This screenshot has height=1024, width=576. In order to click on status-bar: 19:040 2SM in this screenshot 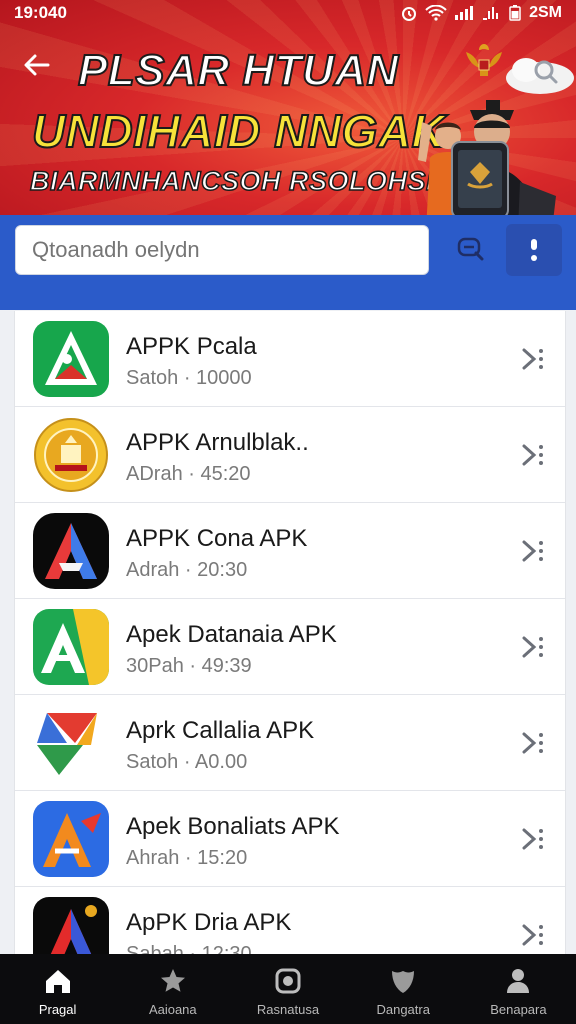, I will do `click(288, 13)`.